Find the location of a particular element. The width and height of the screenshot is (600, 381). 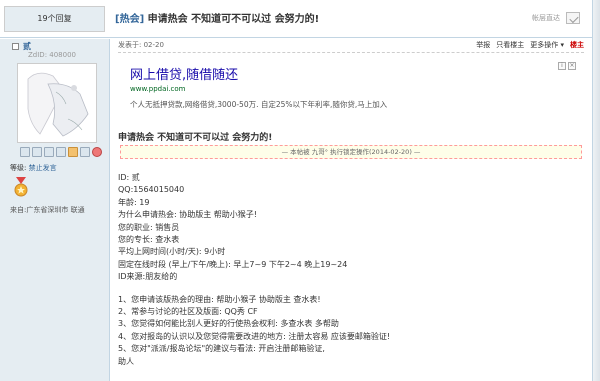

content-line: 3、您觉得如何能比别人更好的行使热会权利: 多查水表 多帮助 is located at coordinates (228, 324).